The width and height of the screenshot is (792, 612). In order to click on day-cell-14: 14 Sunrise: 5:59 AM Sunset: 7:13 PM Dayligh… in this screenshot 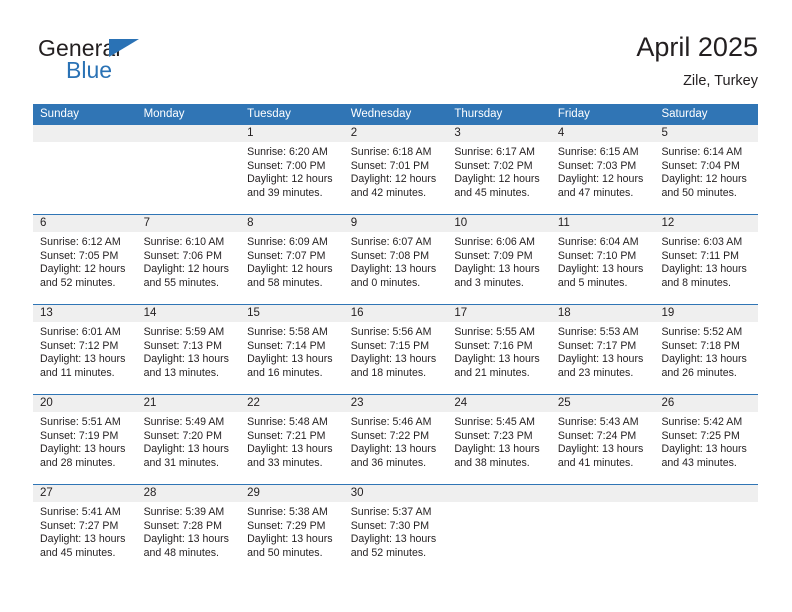, I will do `click(188, 349)`.